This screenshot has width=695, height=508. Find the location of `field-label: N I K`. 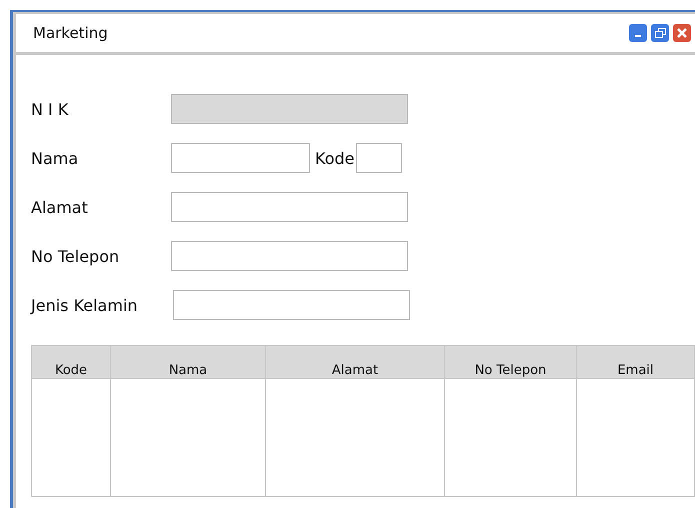

field-label: N I K is located at coordinates (50, 109).